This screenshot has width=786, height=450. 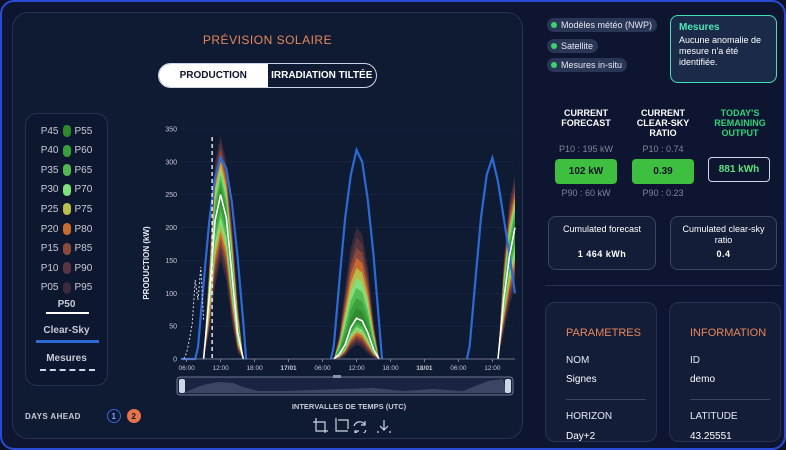 I want to click on legend-high-label: P95, so click(x=83, y=288).